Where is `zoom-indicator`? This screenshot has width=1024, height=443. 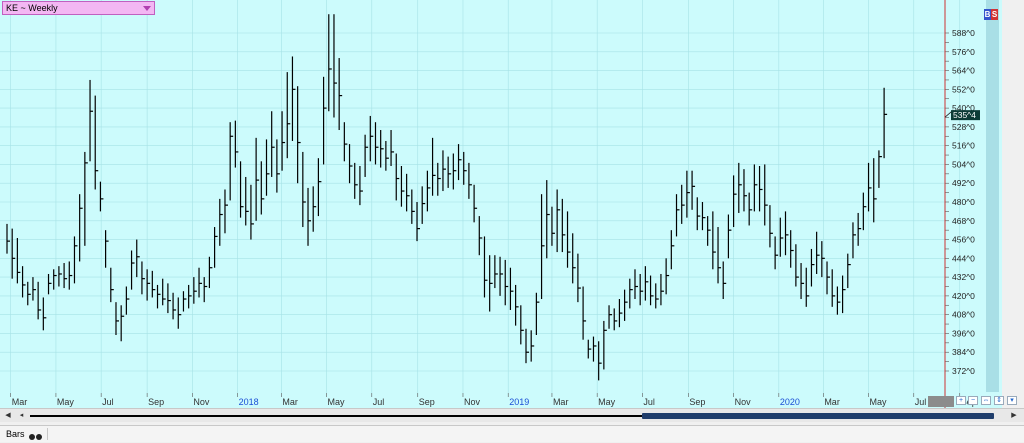 zoom-indicator is located at coordinates (941, 401).